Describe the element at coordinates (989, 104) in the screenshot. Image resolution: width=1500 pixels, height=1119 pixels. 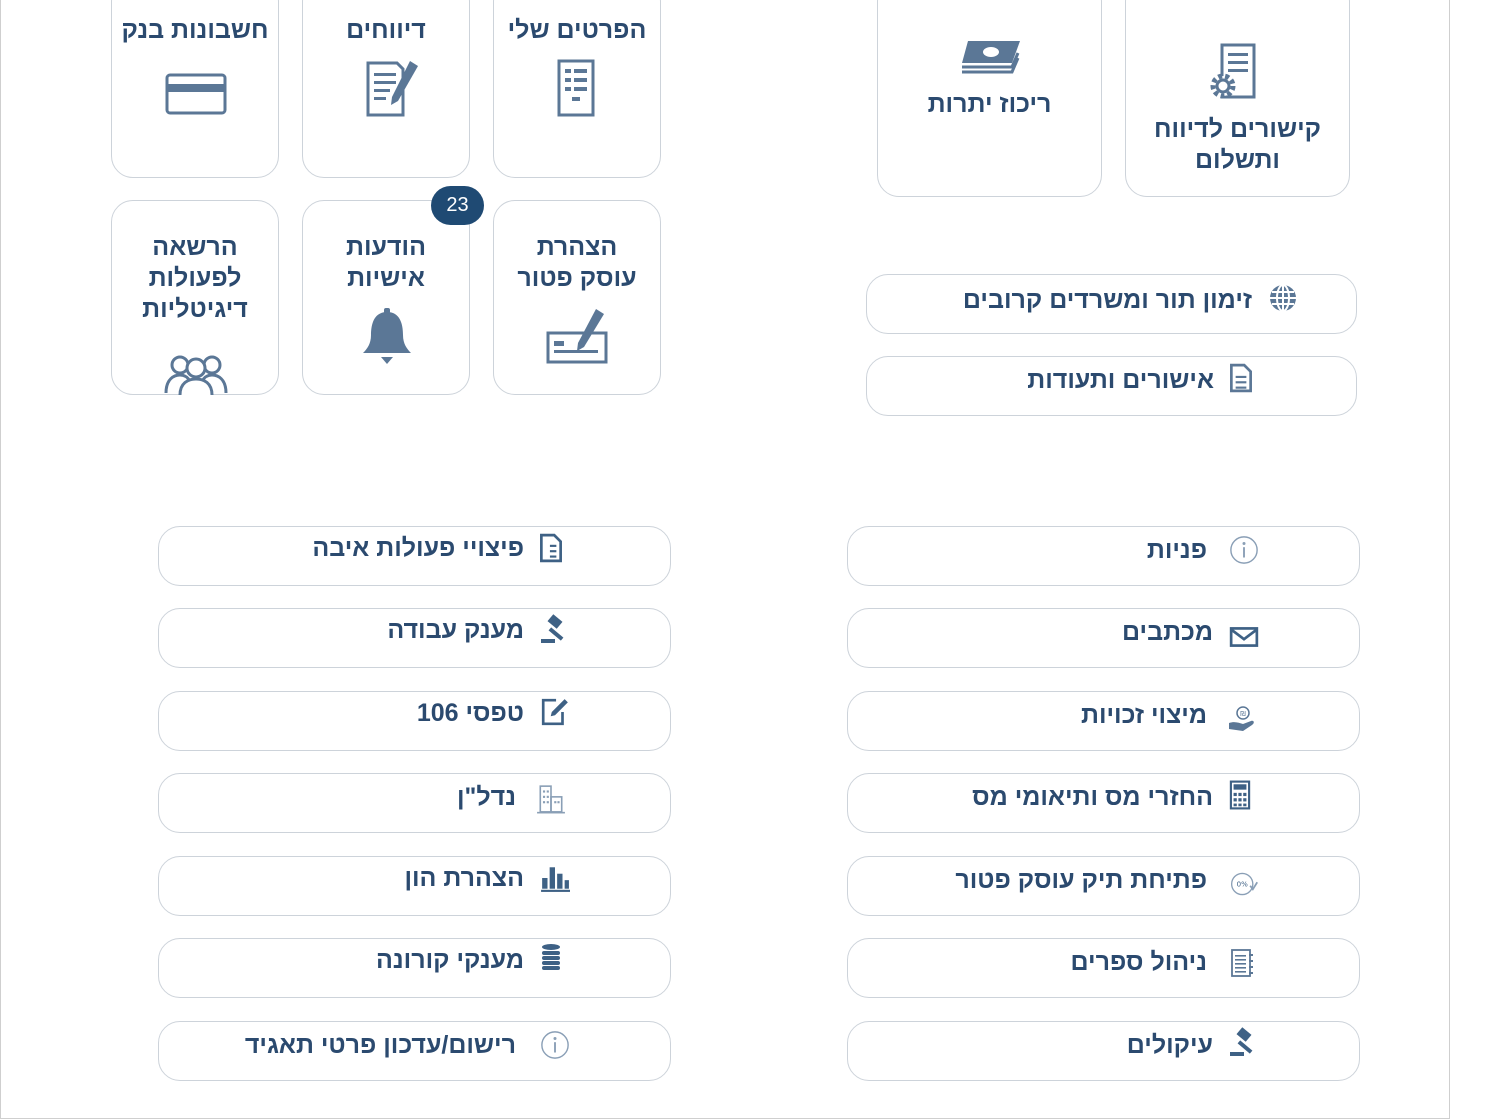
I see `tile-label: ריכוז יתרות` at that location.